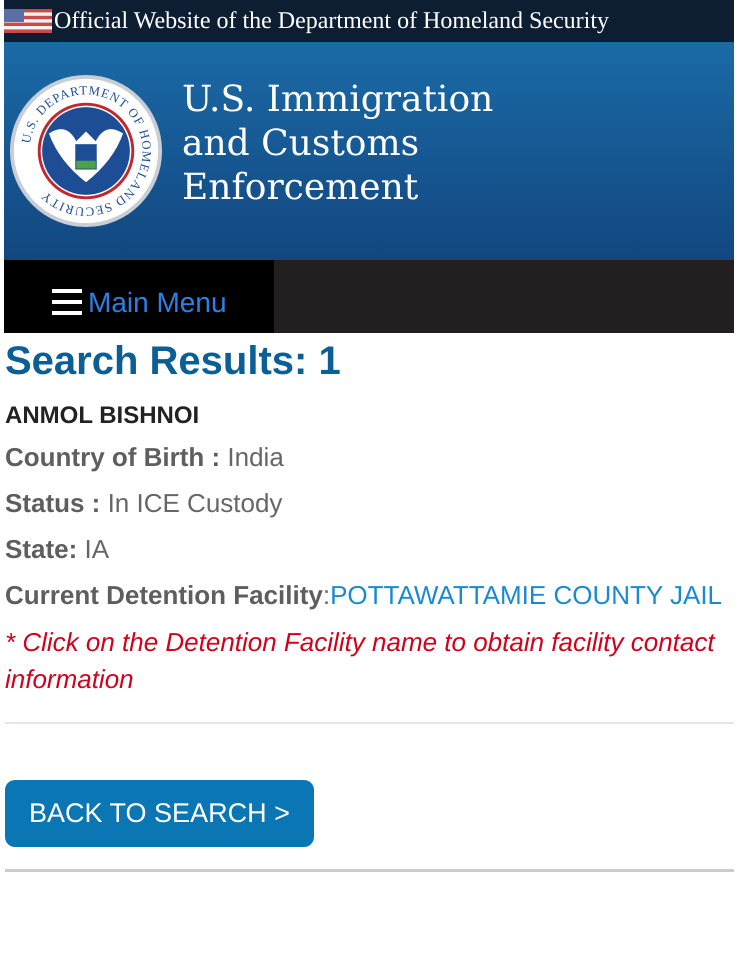  What do you see at coordinates (144, 457) in the screenshot?
I see `detail-line: Country of Birth : India` at bounding box center [144, 457].